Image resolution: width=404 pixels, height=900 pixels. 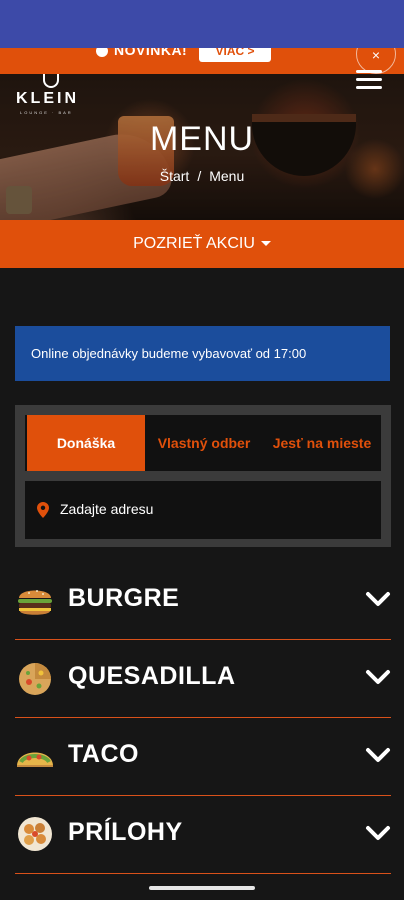 What do you see at coordinates (152, 676) in the screenshot?
I see `category-label: QUESADILLA` at bounding box center [152, 676].